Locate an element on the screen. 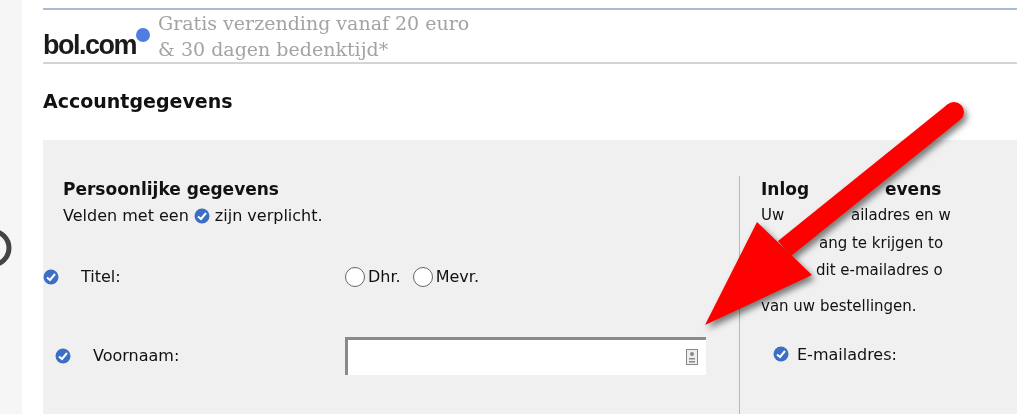  text-input-field is located at coordinates (525, 355).